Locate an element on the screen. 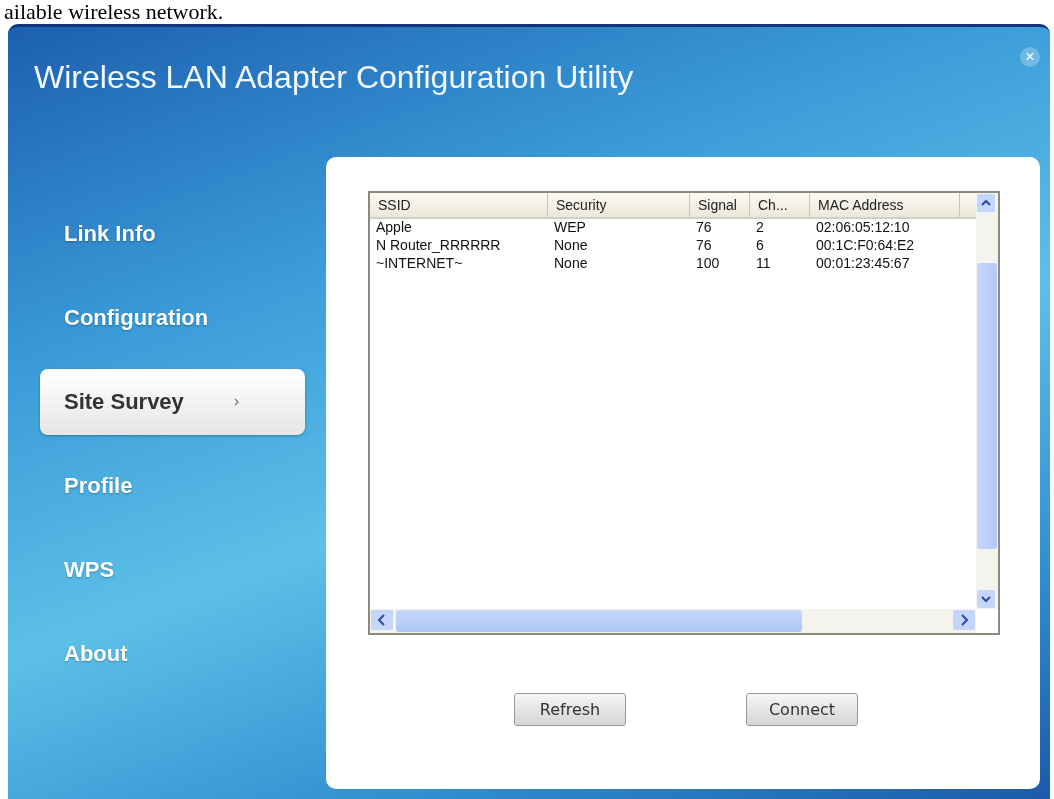 Image resolution: width=1054 pixels, height=799 pixels. chevron-icon is located at coordinates (236, 402).